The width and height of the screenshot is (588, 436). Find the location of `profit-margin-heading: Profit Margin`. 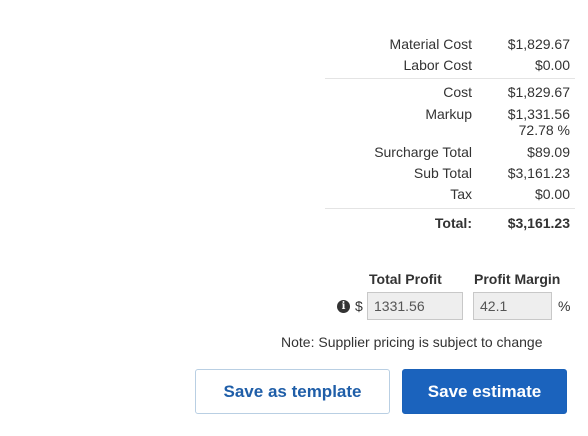

profit-margin-heading: Profit Margin is located at coordinates (517, 279).